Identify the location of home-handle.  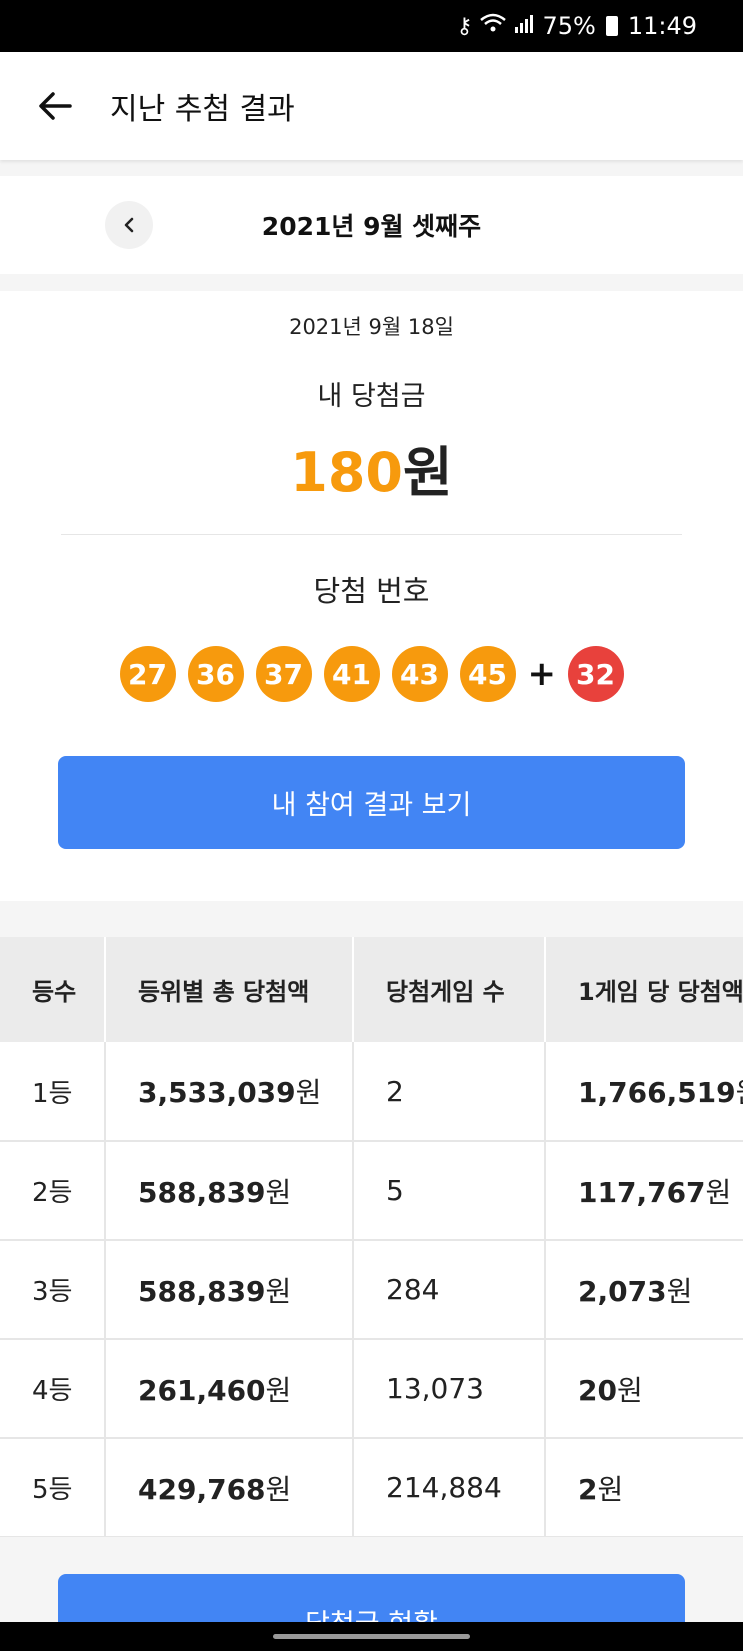
(371, 1636).